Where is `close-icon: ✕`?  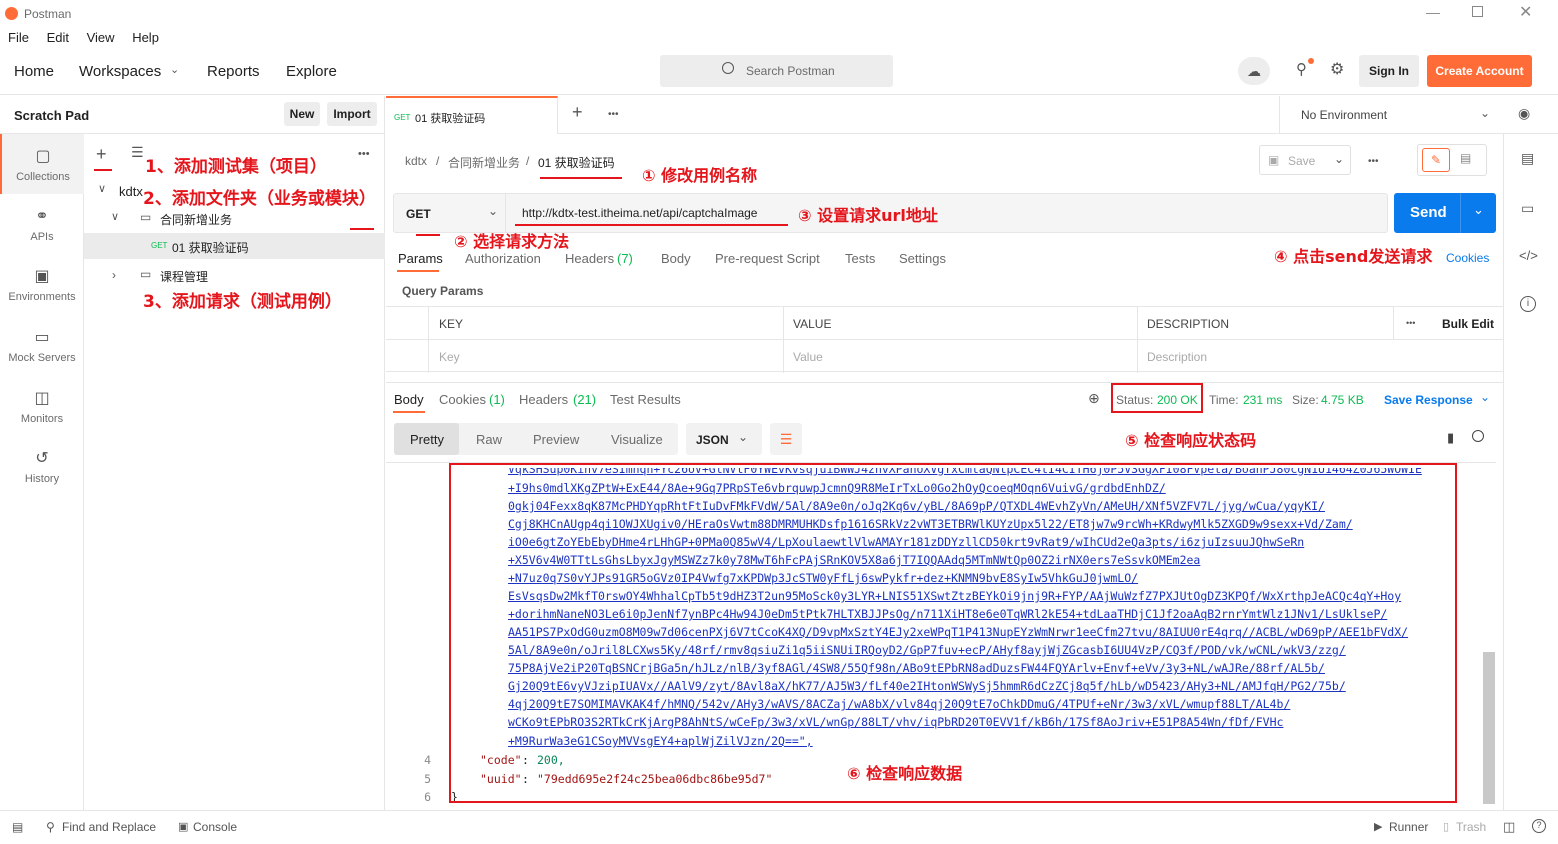 close-icon: ✕ is located at coordinates (1525, 12).